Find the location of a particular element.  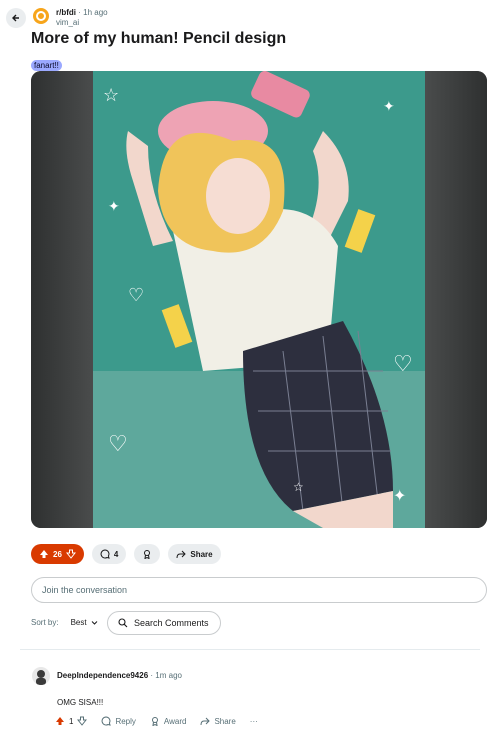

post-time: · 1h ago is located at coordinates (93, 12).